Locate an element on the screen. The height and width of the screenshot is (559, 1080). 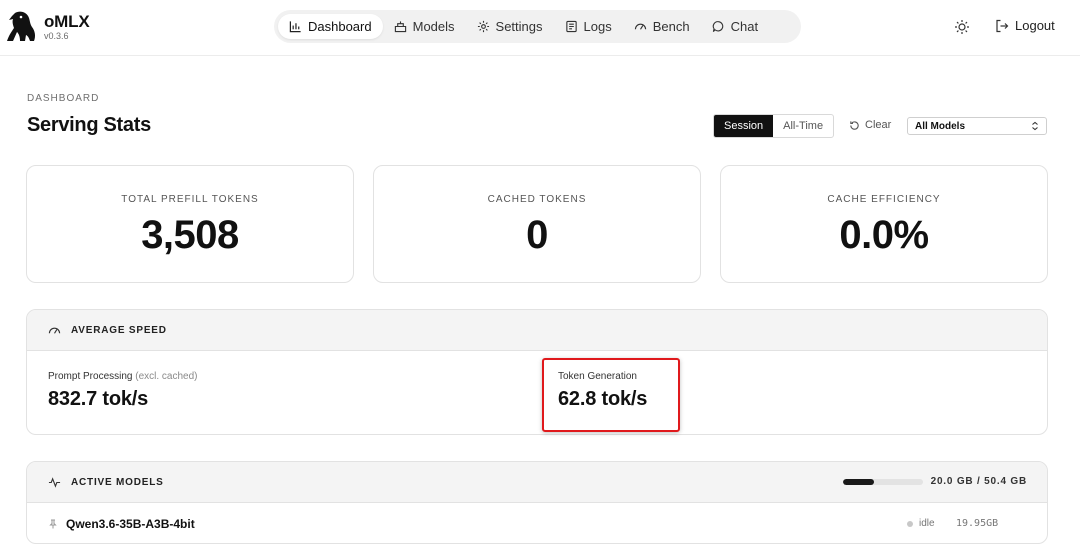
stat-card-efficiency: CACHE EFFICIENCY 0.0% is located at coordinates (884, 224).